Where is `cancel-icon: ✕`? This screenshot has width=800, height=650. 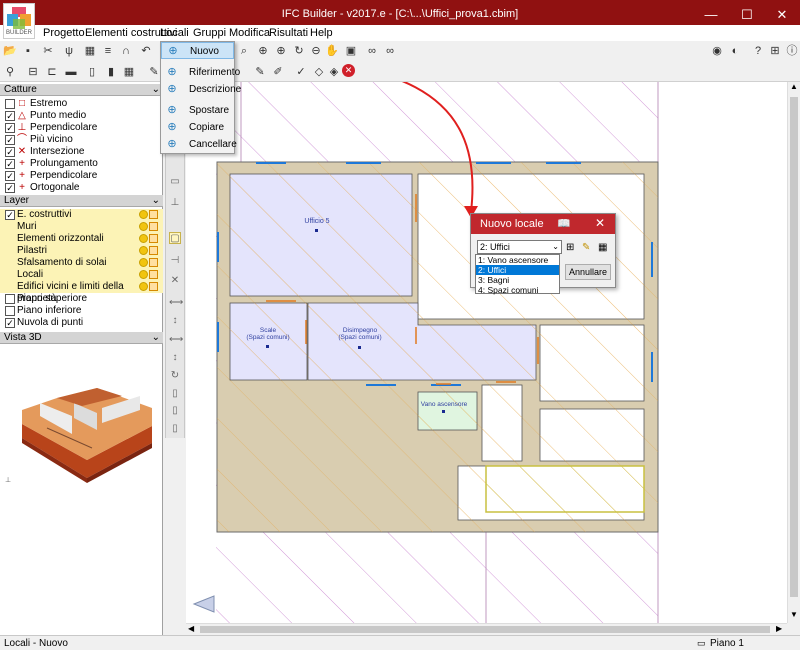
cancel-icon: ✕ is located at coordinates (348, 70).